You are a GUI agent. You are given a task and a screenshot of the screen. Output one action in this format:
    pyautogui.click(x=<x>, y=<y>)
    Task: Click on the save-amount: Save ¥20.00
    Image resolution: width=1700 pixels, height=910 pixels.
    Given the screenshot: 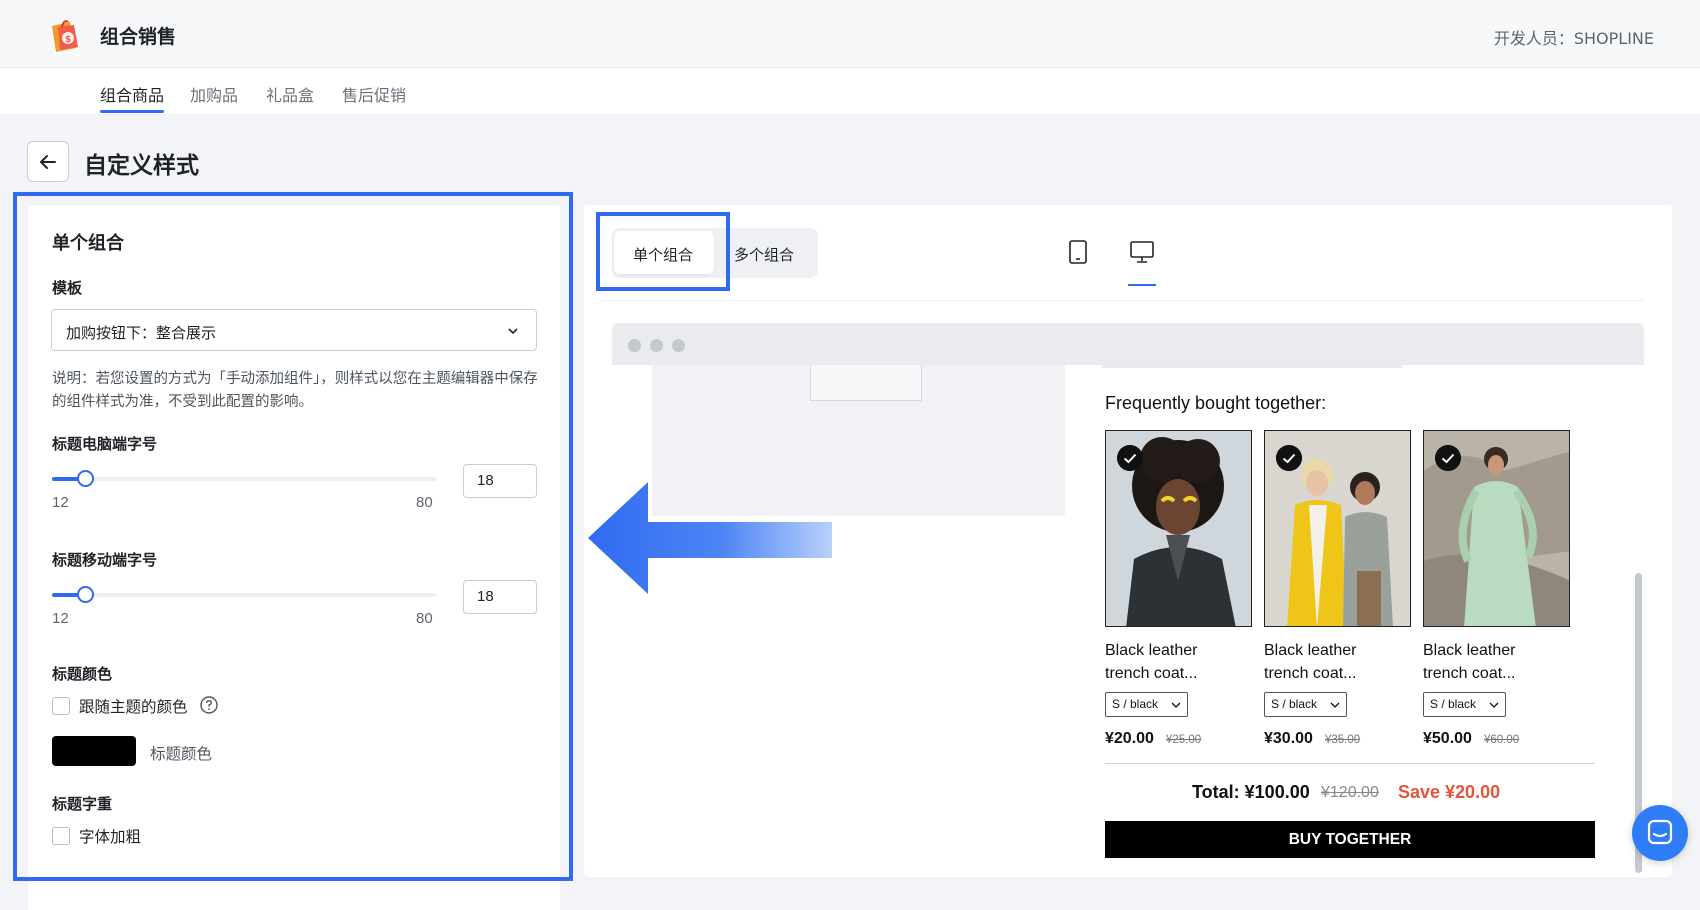 What is the action you would take?
    pyautogui.click(x=1449, y=792)
    